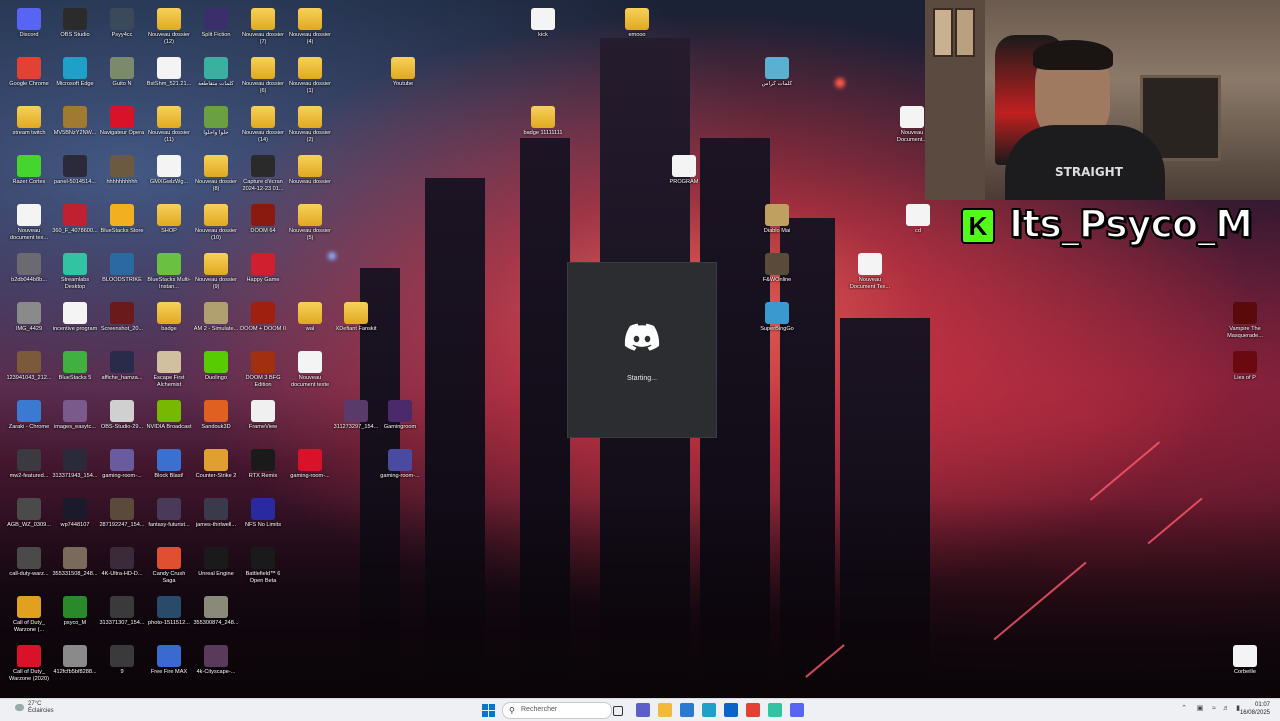 This screenshot has width=1280, height=721. I want to click on desktop-icon: Sandouk3D, so click(216, 415).